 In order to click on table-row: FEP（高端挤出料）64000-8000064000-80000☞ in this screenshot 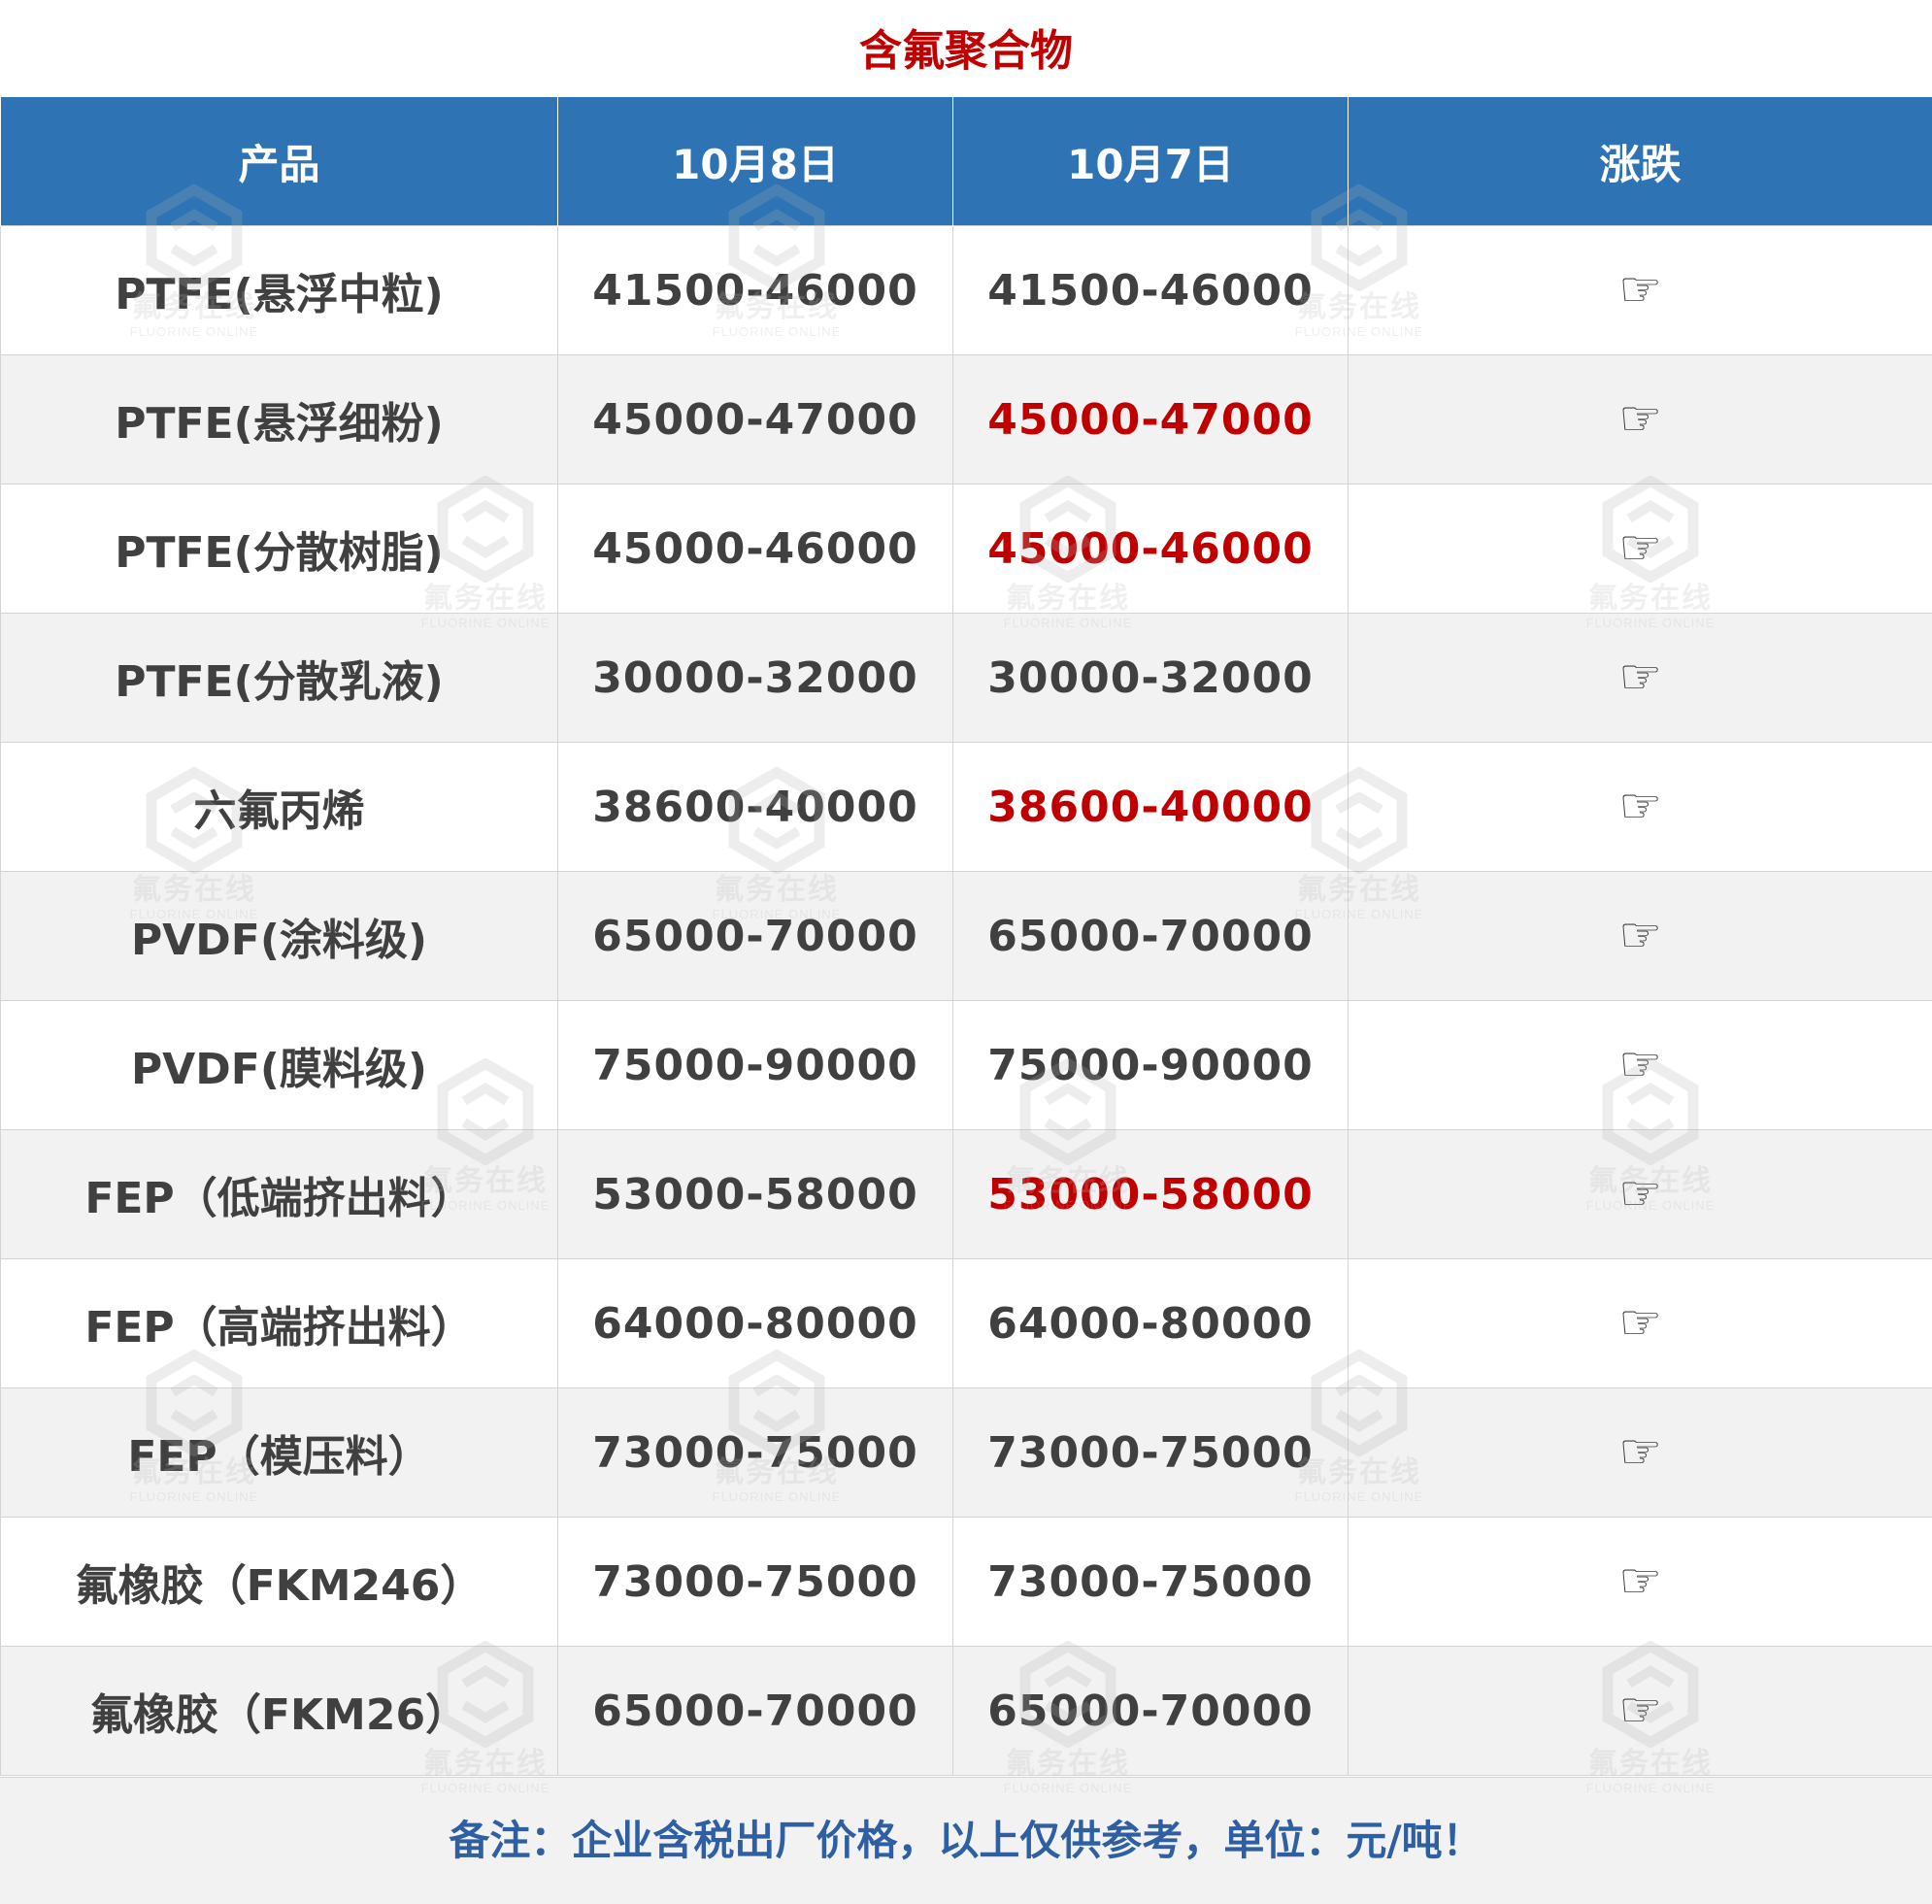, I will do `click(966, 1323)`.